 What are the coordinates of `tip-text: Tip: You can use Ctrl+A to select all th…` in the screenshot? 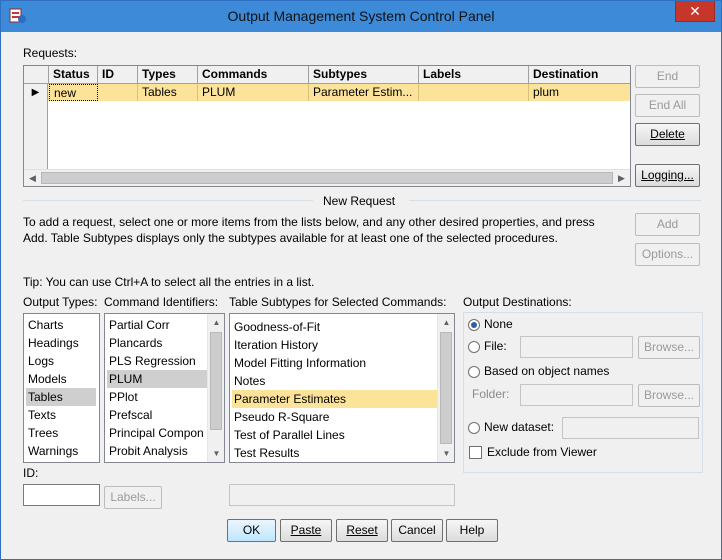 It's located at (169, 282).